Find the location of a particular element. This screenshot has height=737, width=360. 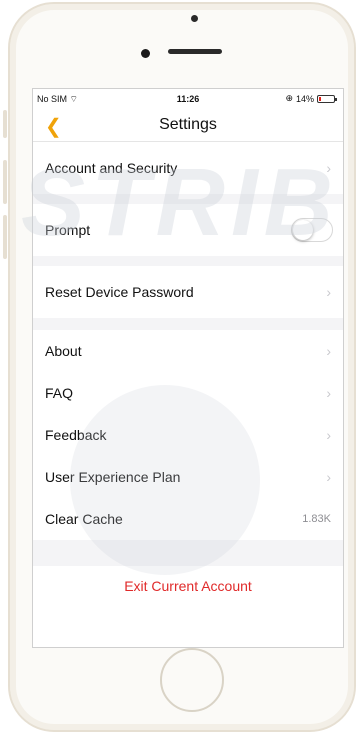

settings-group-prompt: Prompt is located at coordinates (188, 230).